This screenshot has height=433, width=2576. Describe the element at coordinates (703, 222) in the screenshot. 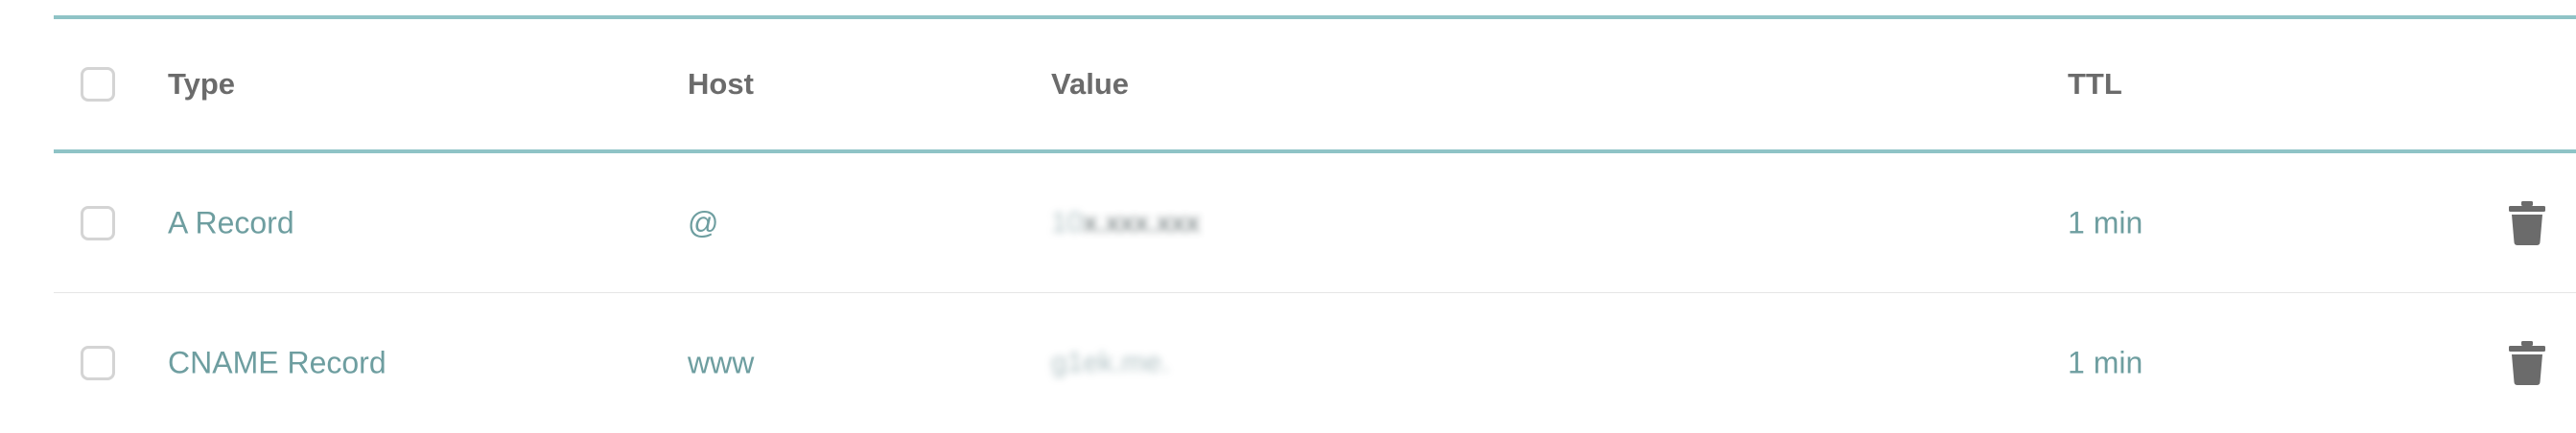

I see `record-host: @` at that location.